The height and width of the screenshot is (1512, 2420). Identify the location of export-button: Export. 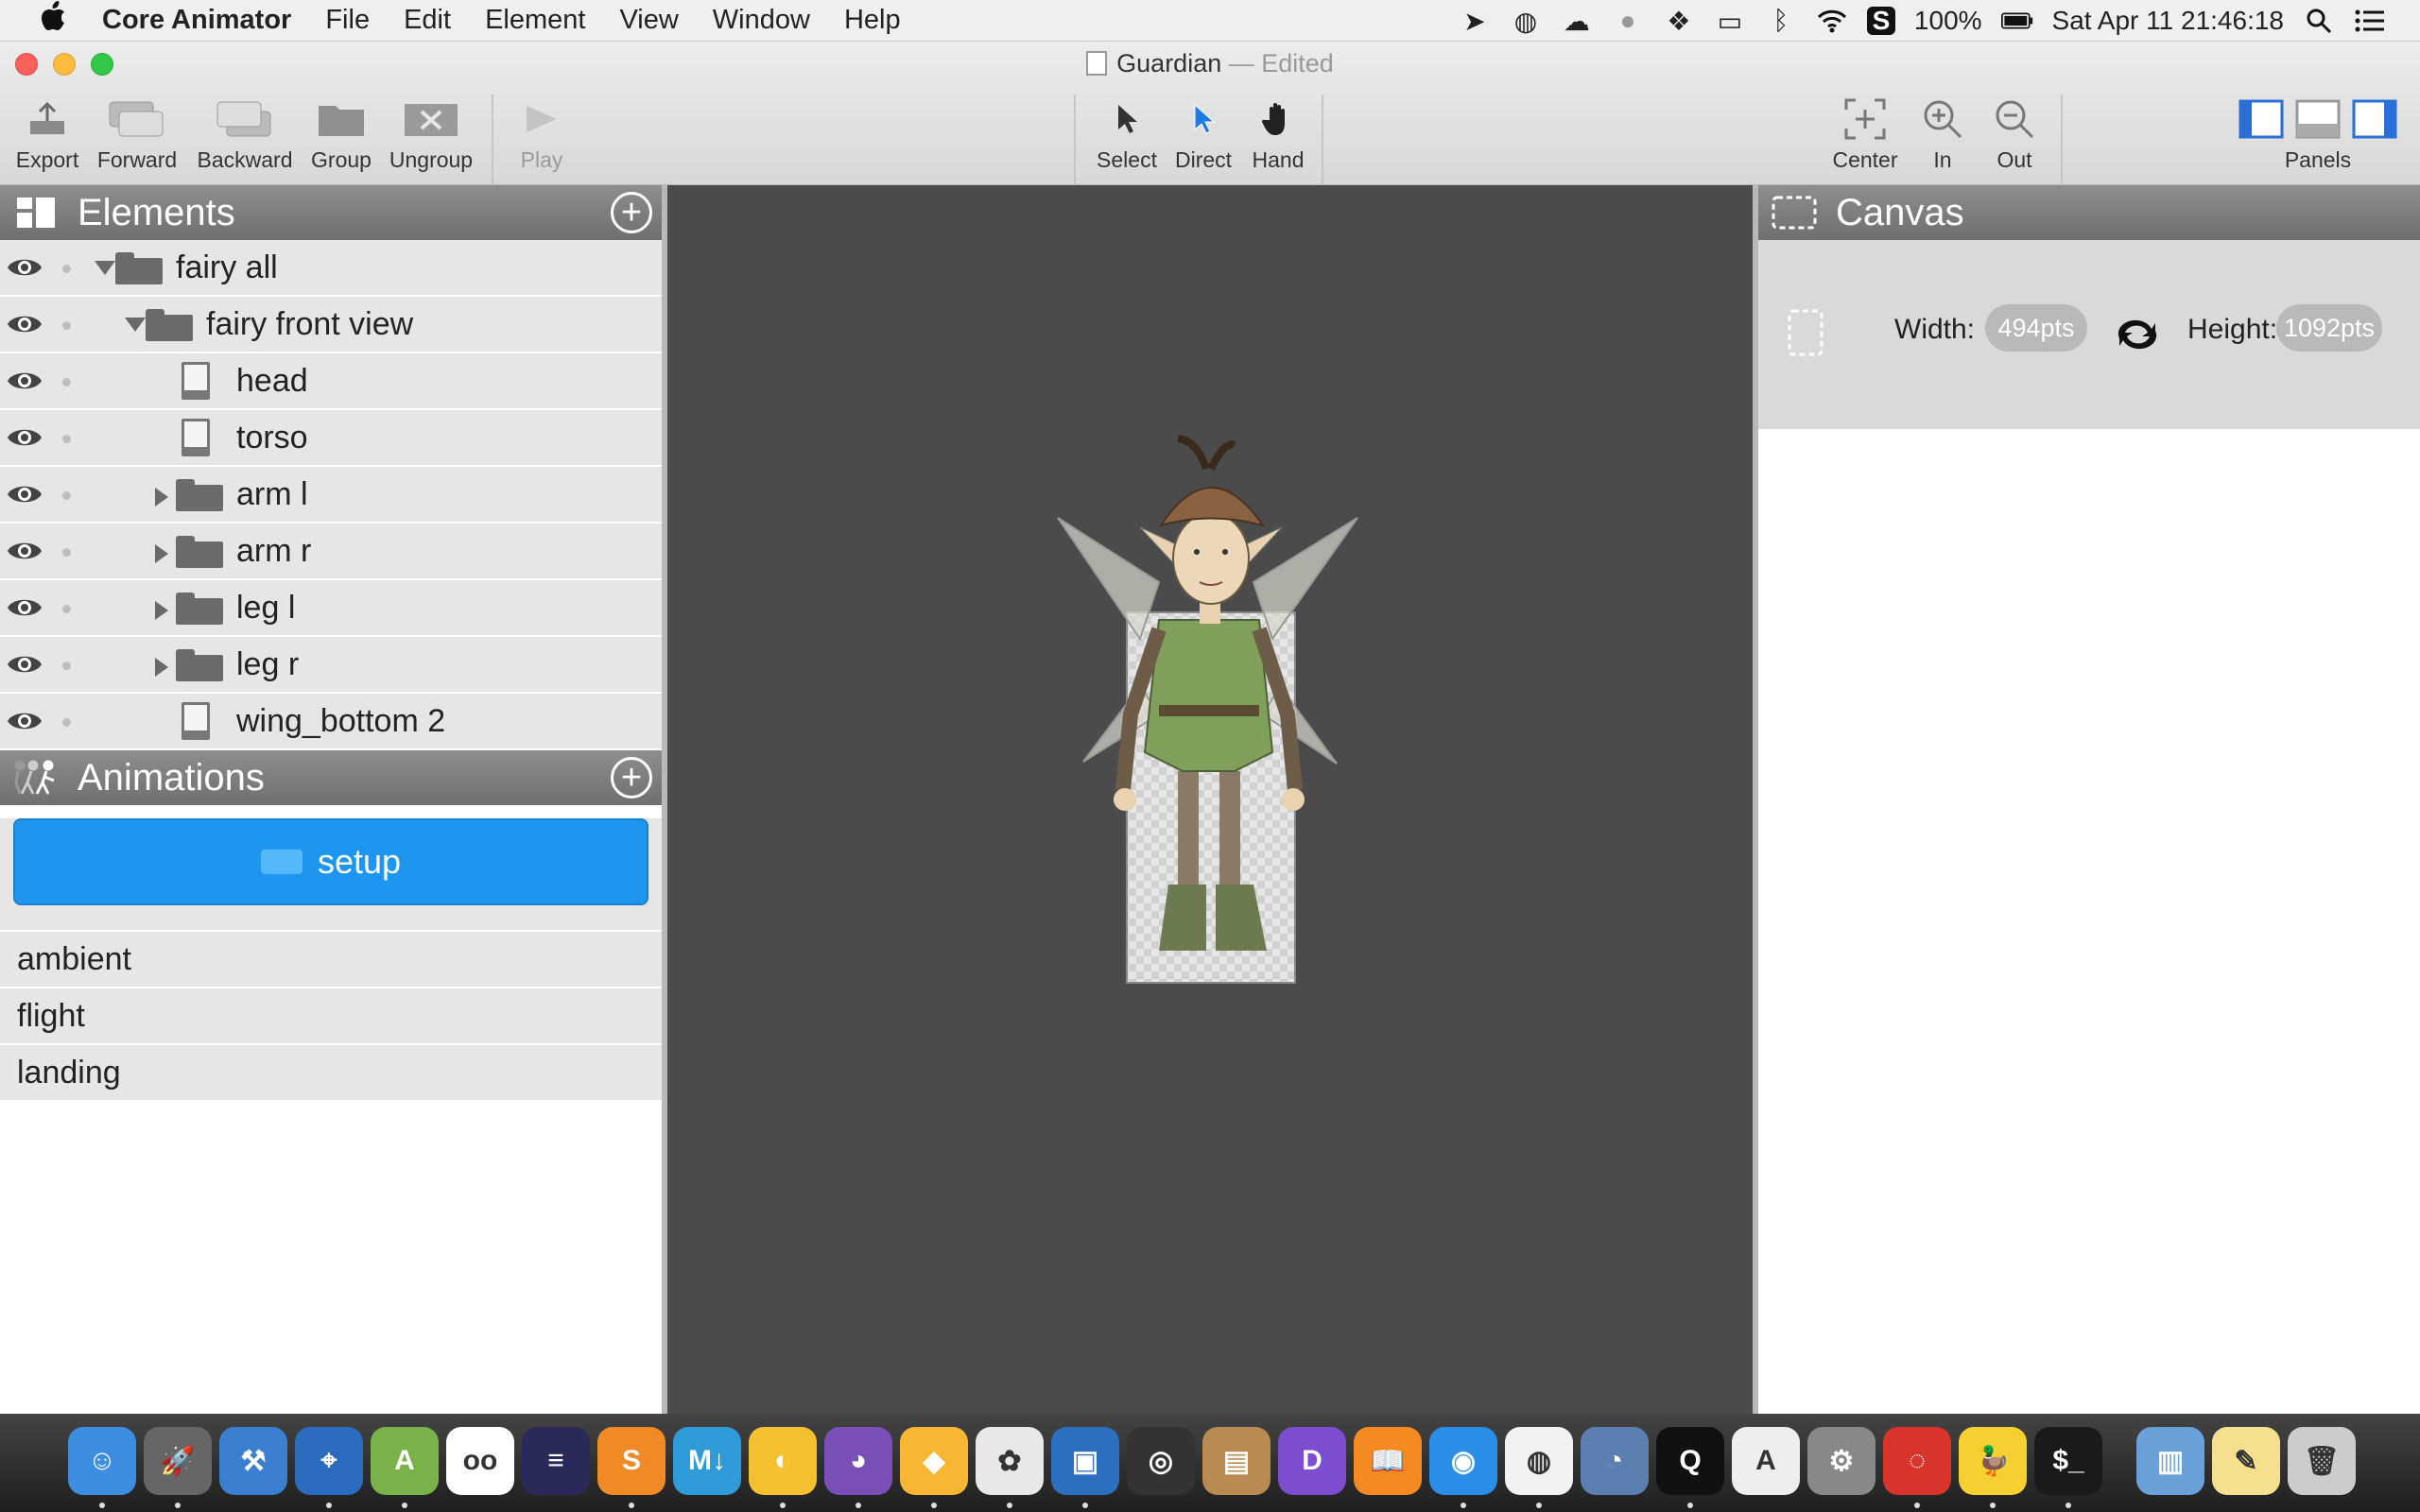
(47, 132).